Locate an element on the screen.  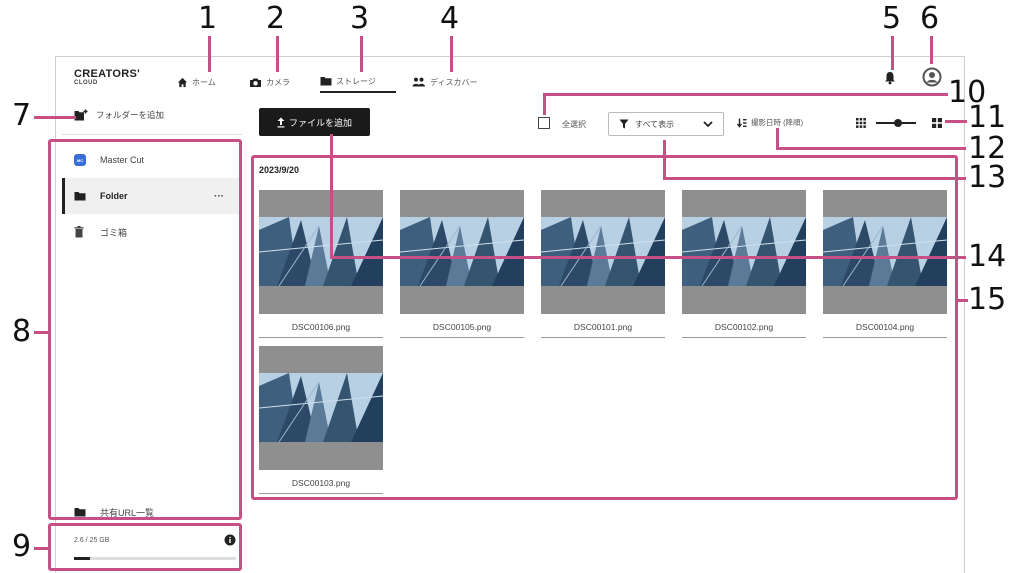
callout-8: 8 is located at coordinates (22, 331).